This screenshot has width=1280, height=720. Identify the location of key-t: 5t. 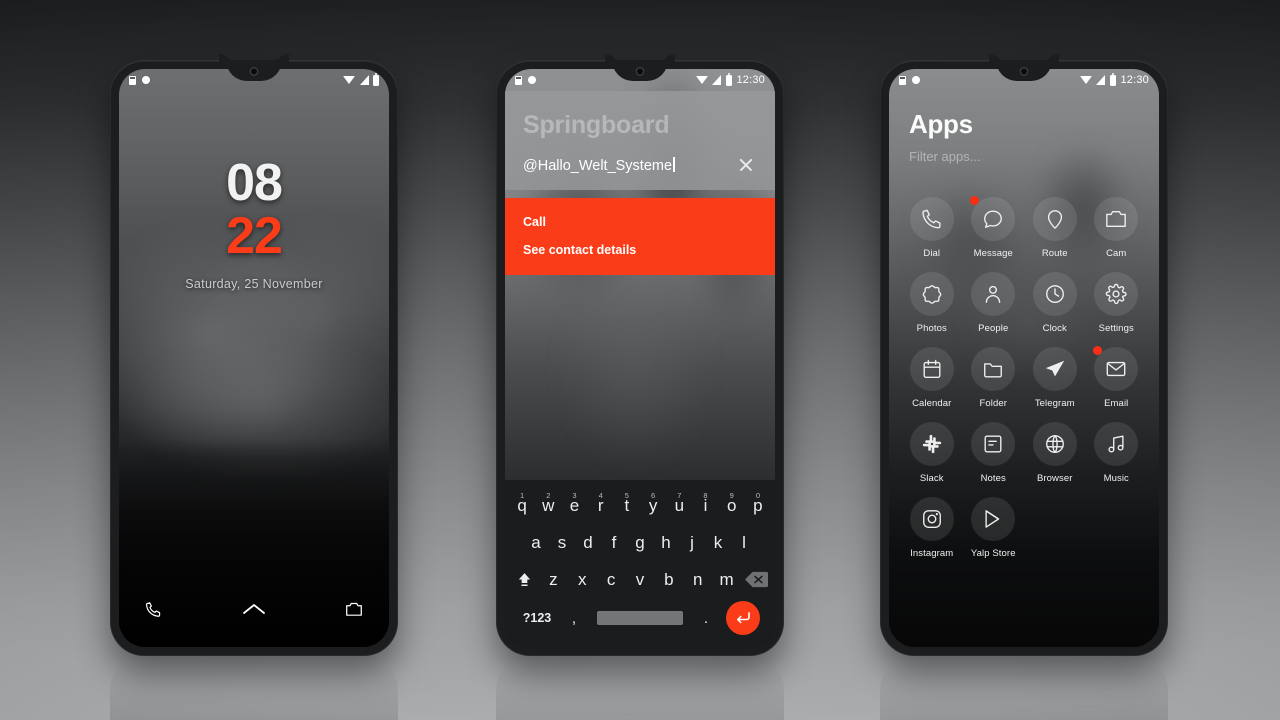
(627, 503).